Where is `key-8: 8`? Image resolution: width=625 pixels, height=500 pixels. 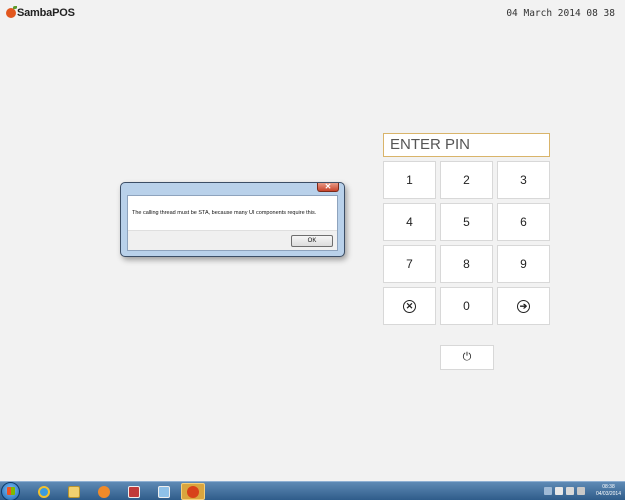 key-8: 8 is located at coordinates (466, 264).